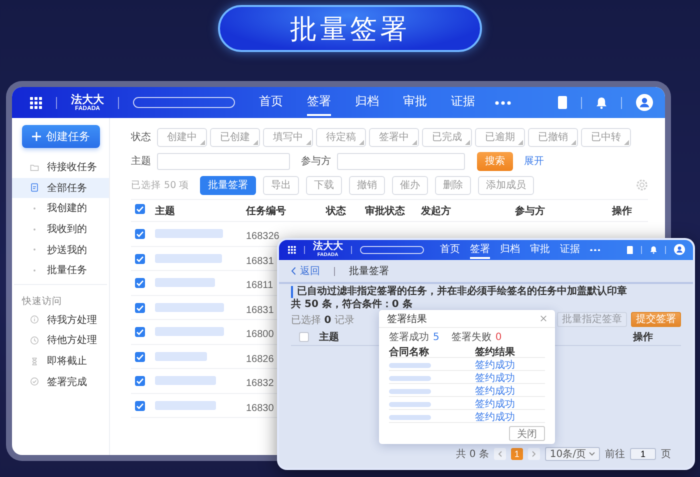 This screenshot has height=477, width=700. What do you see at coordinates (367, 185) in the screenshot?
I see `toolbar-button: 撤销` at bounding box center [367, 185].